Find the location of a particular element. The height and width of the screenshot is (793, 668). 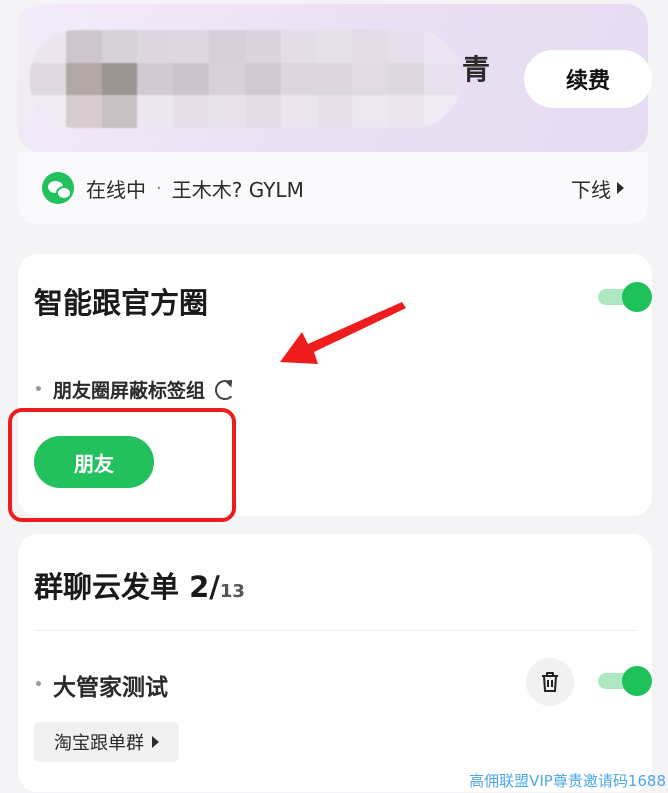

group-item-toggle is located at coordinates (625, 681).